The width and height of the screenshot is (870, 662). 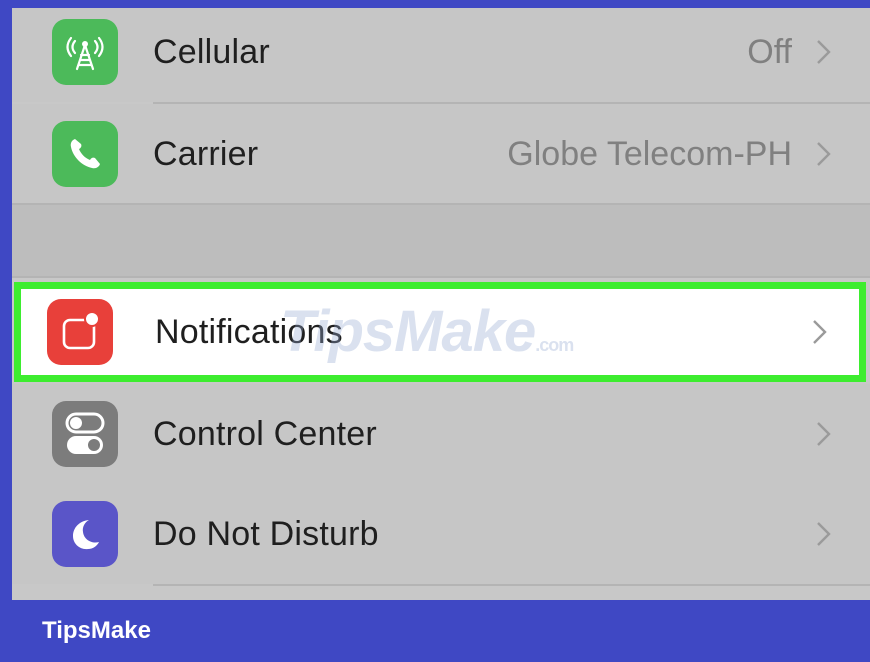 What do you see at coordinates (441, 534) in the screenshot?
I see `settings-row-do-not-disturb: Do Not Disturb` at bounding box center [441, 534].